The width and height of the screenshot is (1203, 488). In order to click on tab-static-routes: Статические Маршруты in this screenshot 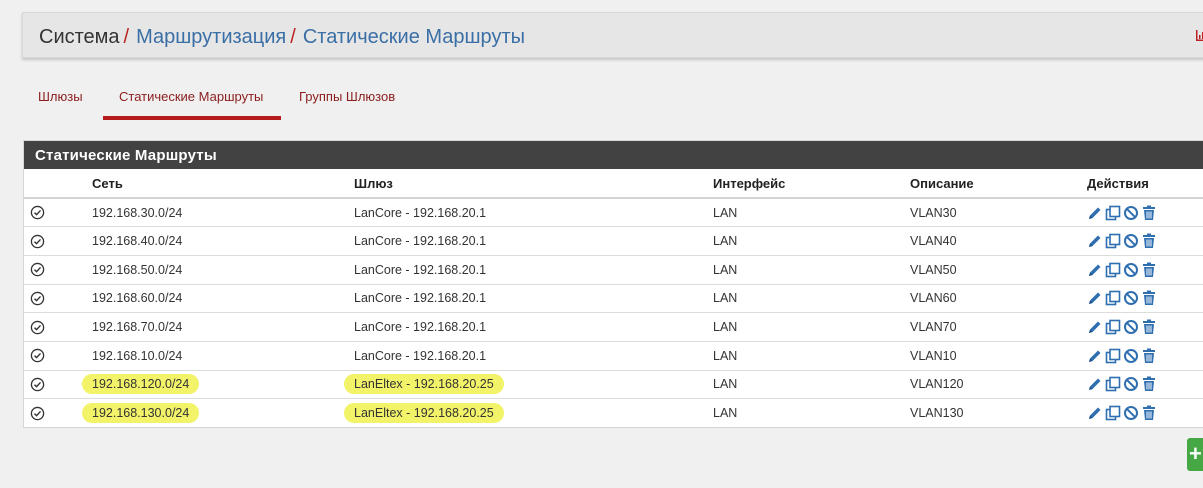, I will do `click(192, 102)`.